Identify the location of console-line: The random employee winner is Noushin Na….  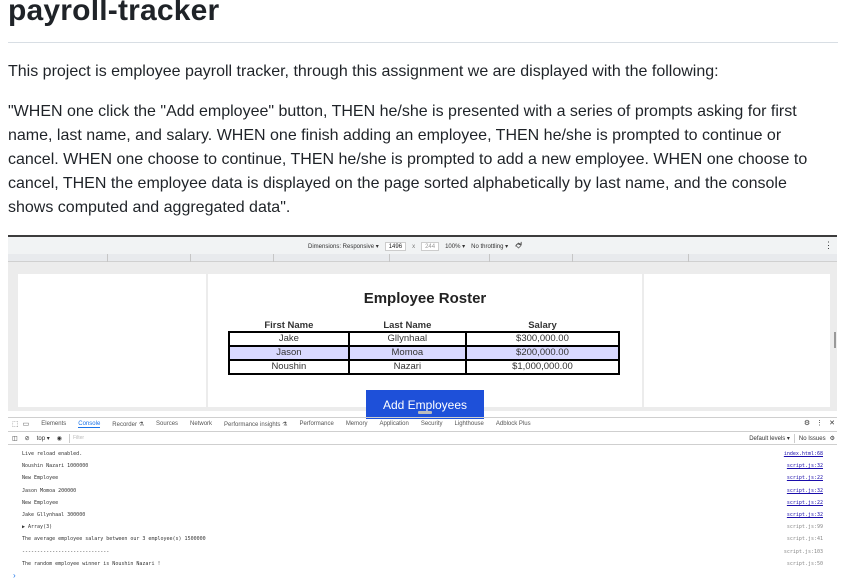
(422, 563).